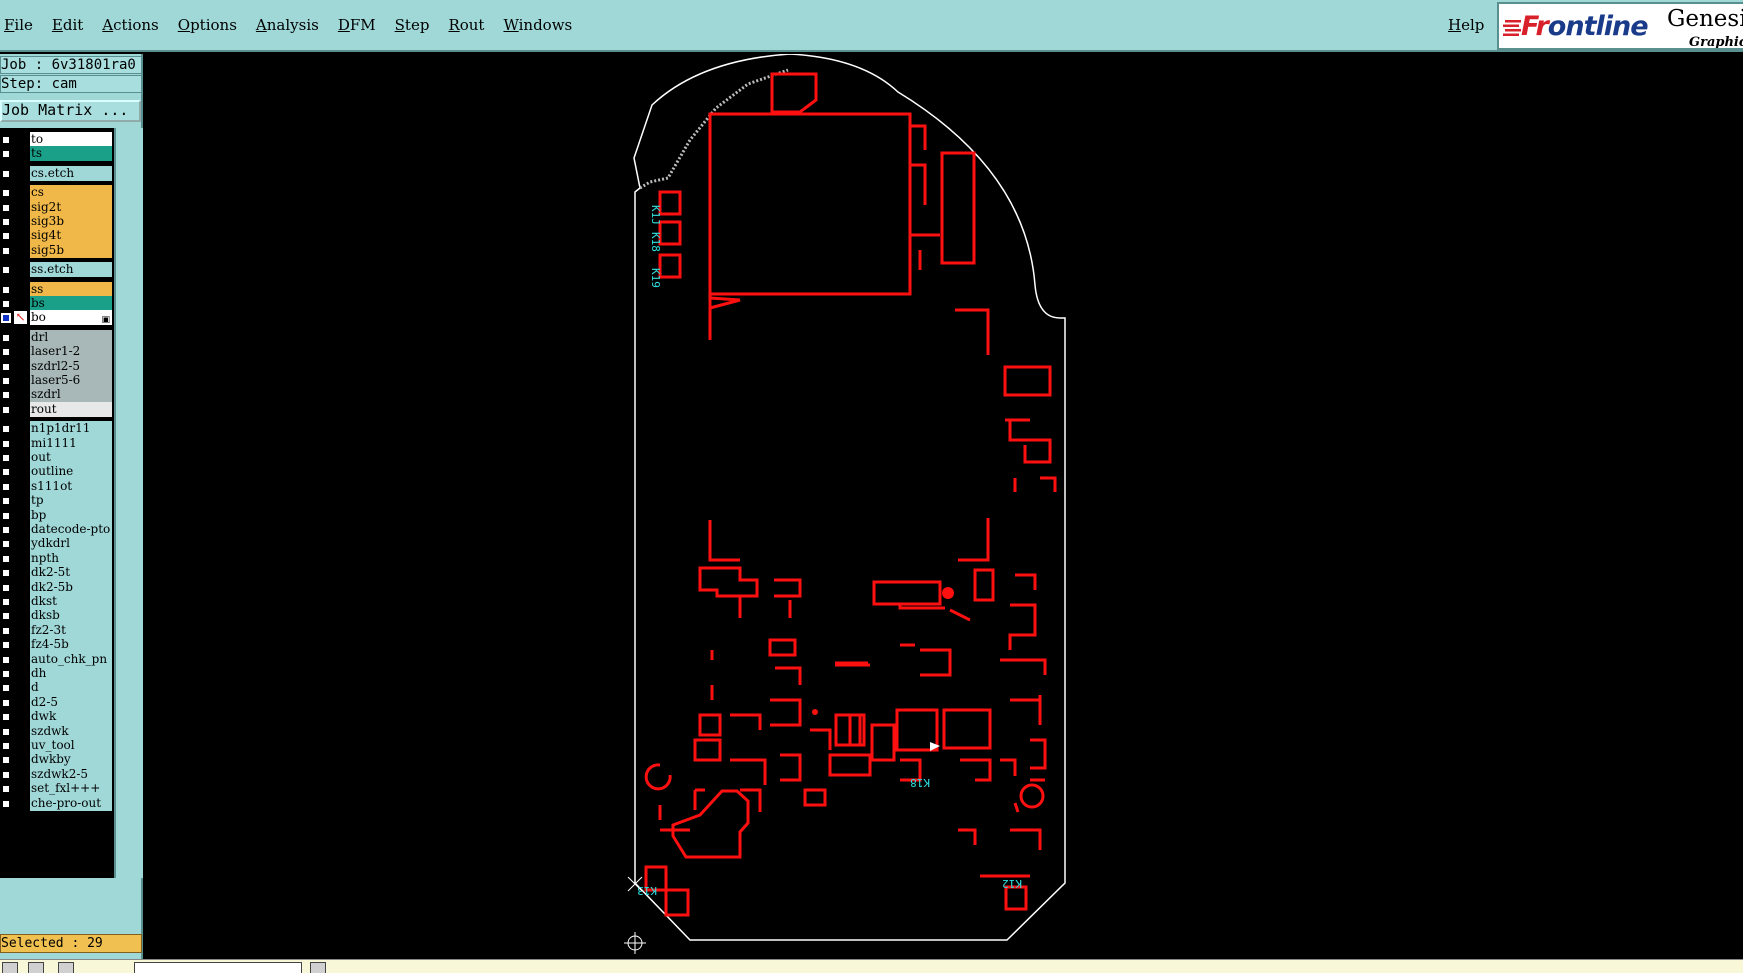 The height and width of the screenshot is (973, 1743). I want to click on layer-name: laser1-2, so click(71, 352).